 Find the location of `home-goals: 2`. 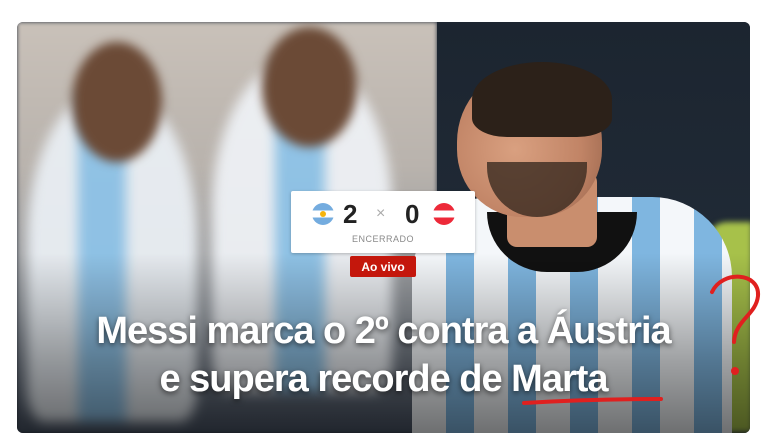

home-goals: 2 is located at coordinates (350, 214).